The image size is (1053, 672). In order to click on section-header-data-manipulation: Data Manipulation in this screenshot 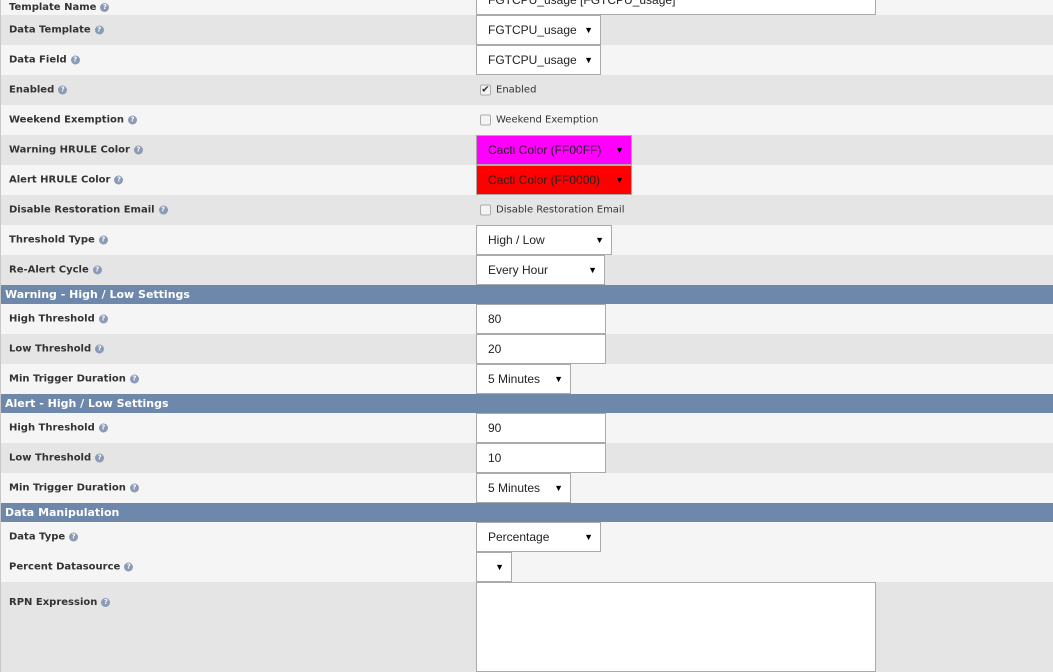, I will do `click(527, 512)`.